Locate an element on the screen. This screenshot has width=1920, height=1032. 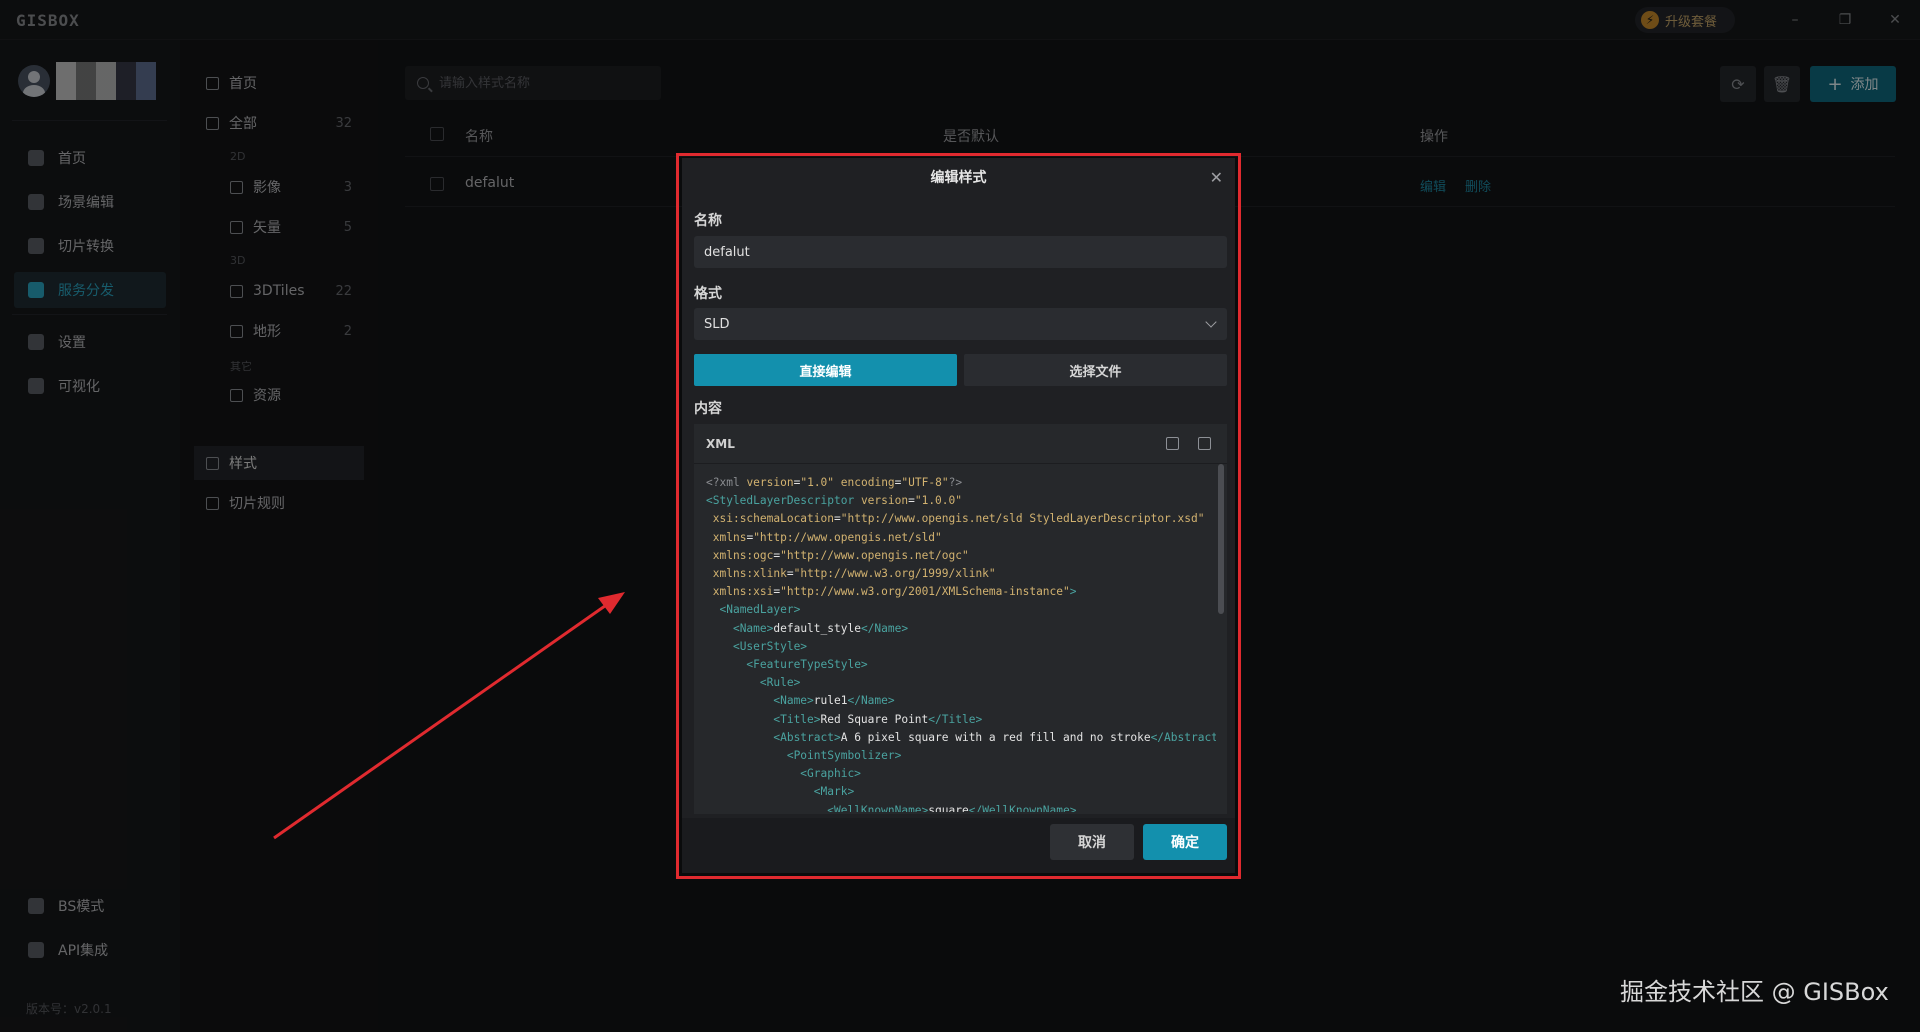
name-input: defalut is located at coordinates (960, 252).